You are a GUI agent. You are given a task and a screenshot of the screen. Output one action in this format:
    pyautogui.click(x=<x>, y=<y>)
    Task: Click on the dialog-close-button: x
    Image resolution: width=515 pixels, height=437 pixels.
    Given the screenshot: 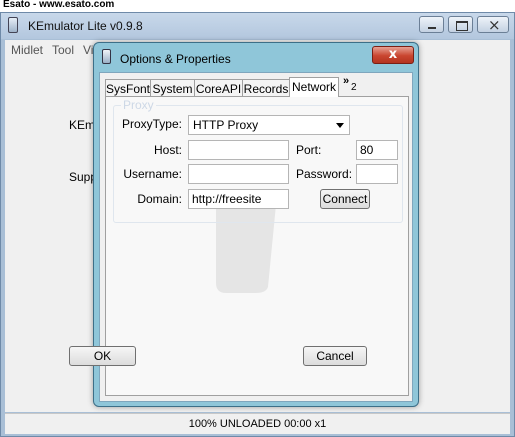 What is the action you would take?
    pyautogui.click(x=393, y=55)
    